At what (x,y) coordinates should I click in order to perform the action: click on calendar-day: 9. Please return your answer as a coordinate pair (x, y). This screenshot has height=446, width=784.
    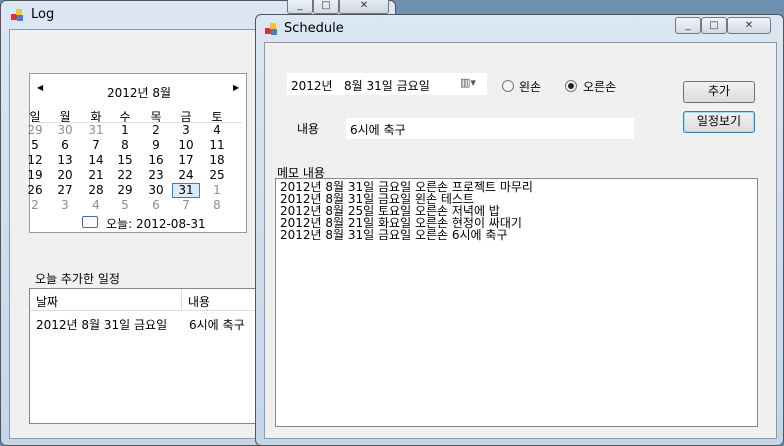
    Looking at the image, I should click on (156, 145).